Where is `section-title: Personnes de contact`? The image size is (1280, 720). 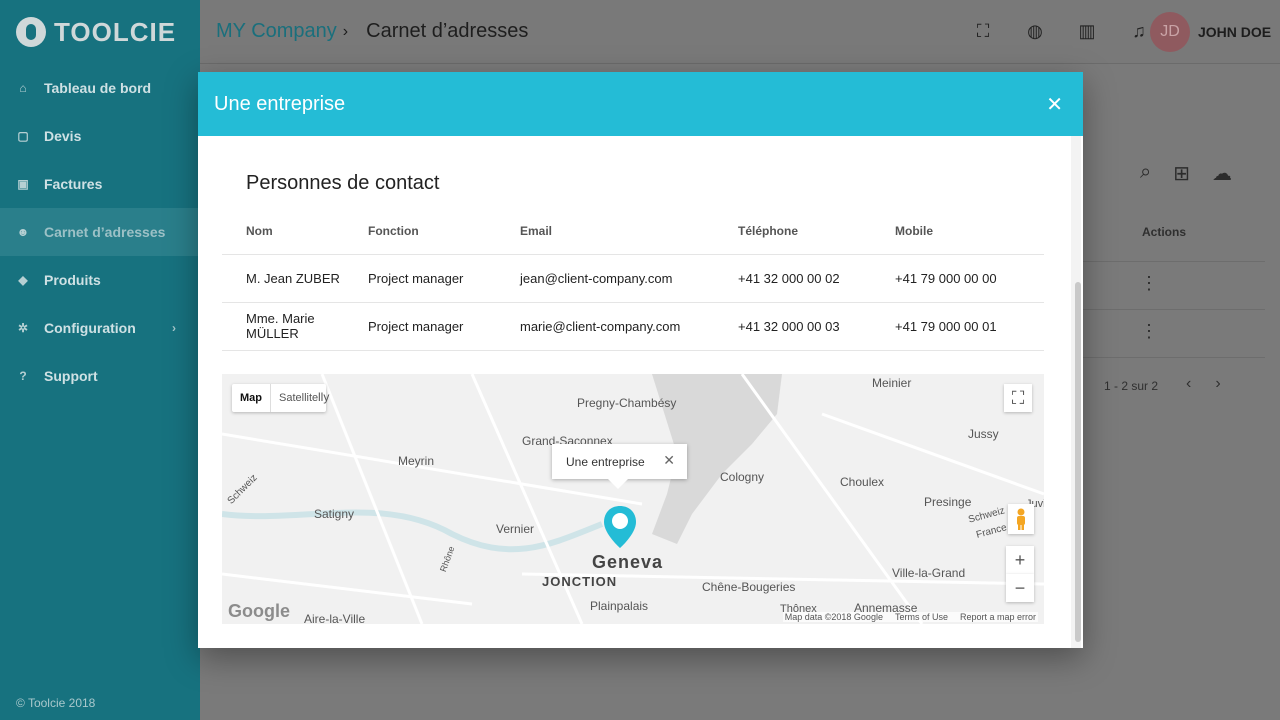 section-title: Personnes de contact is located at coordinates (343, 183).